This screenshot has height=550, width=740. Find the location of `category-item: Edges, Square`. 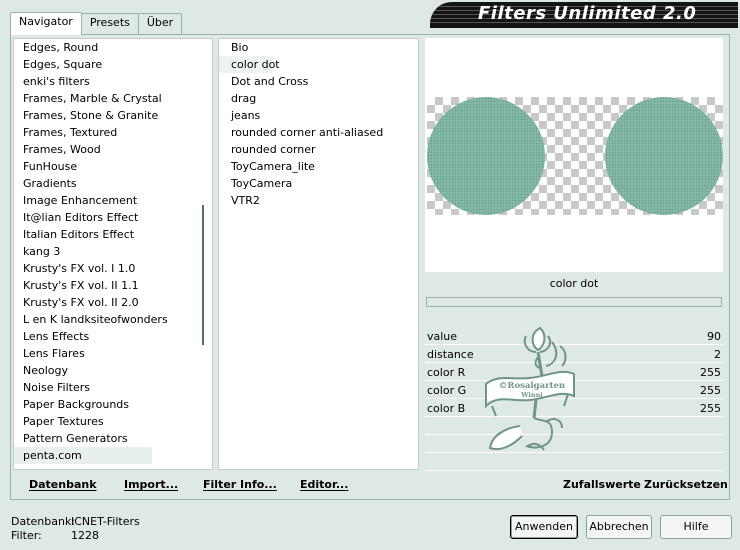

category-item: Edges, Square is located at coordinates (113, 64).